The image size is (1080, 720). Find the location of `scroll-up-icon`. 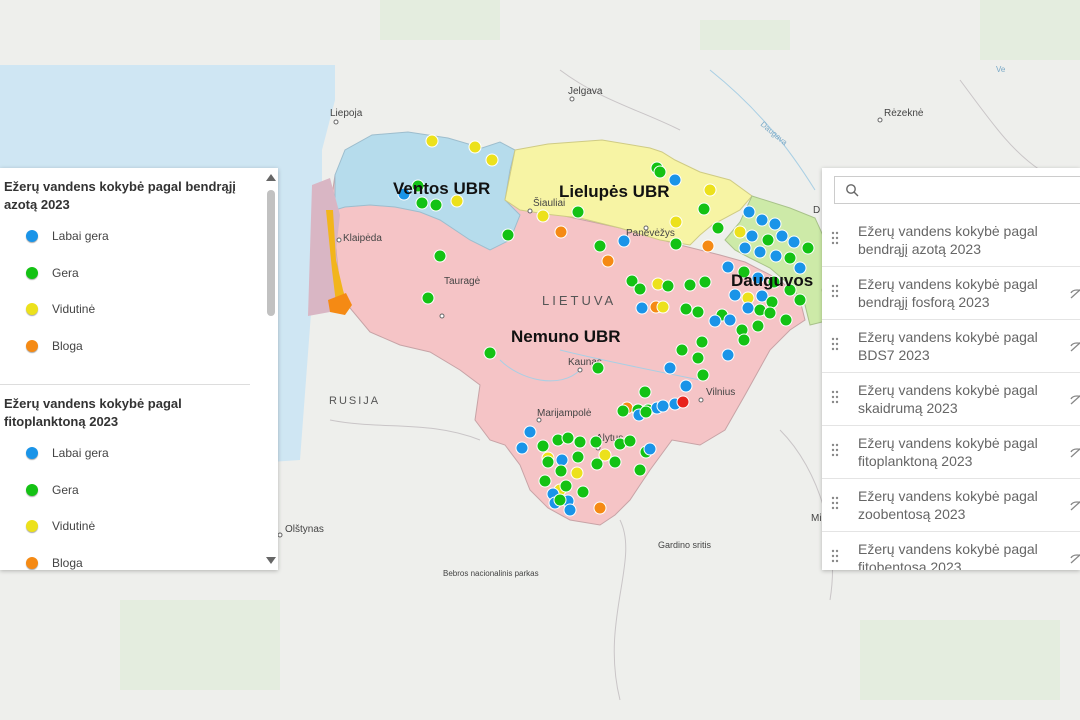

scroll-up-icon is located at coordinates (271, 177).